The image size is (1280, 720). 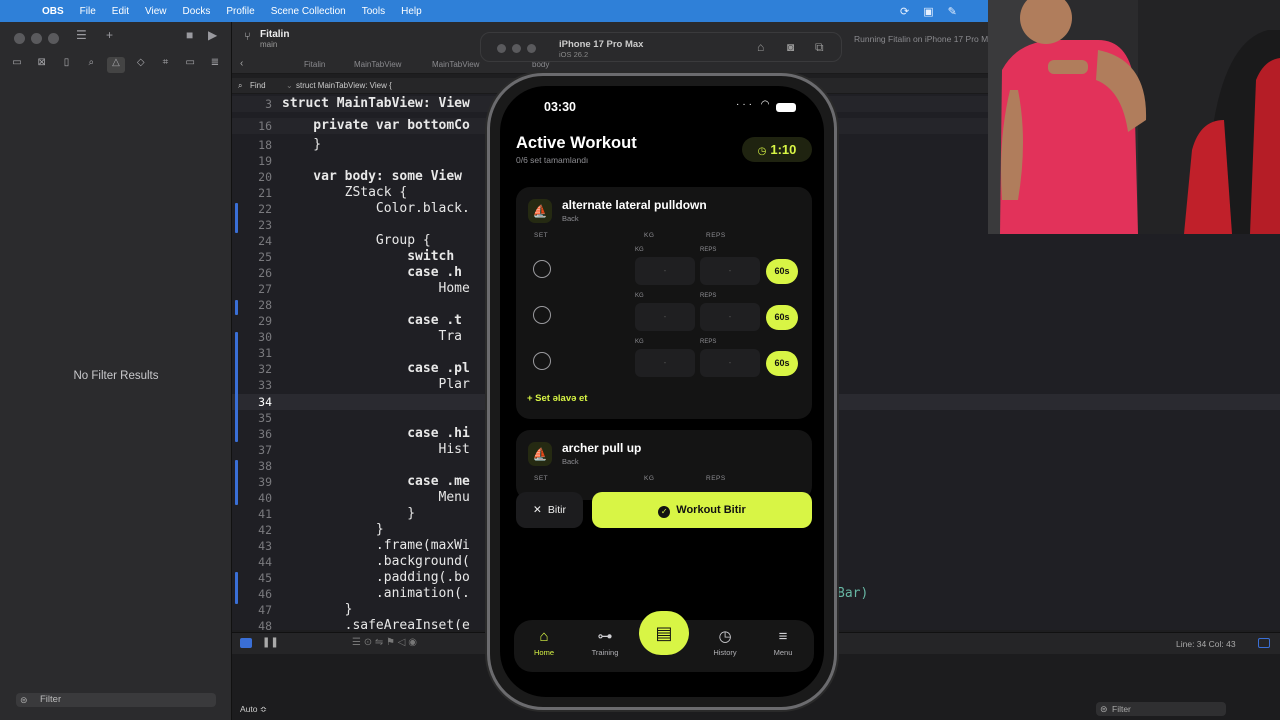 I want to click on line-number: 45, so click(x=265, y=578).